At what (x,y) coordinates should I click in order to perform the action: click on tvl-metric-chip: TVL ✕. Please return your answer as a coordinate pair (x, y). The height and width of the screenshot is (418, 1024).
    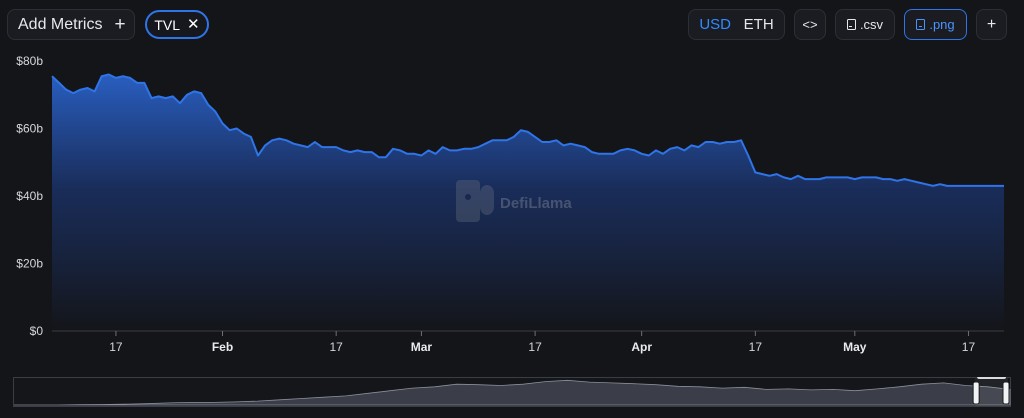
    Looking at the image, I should click on (177, 24).